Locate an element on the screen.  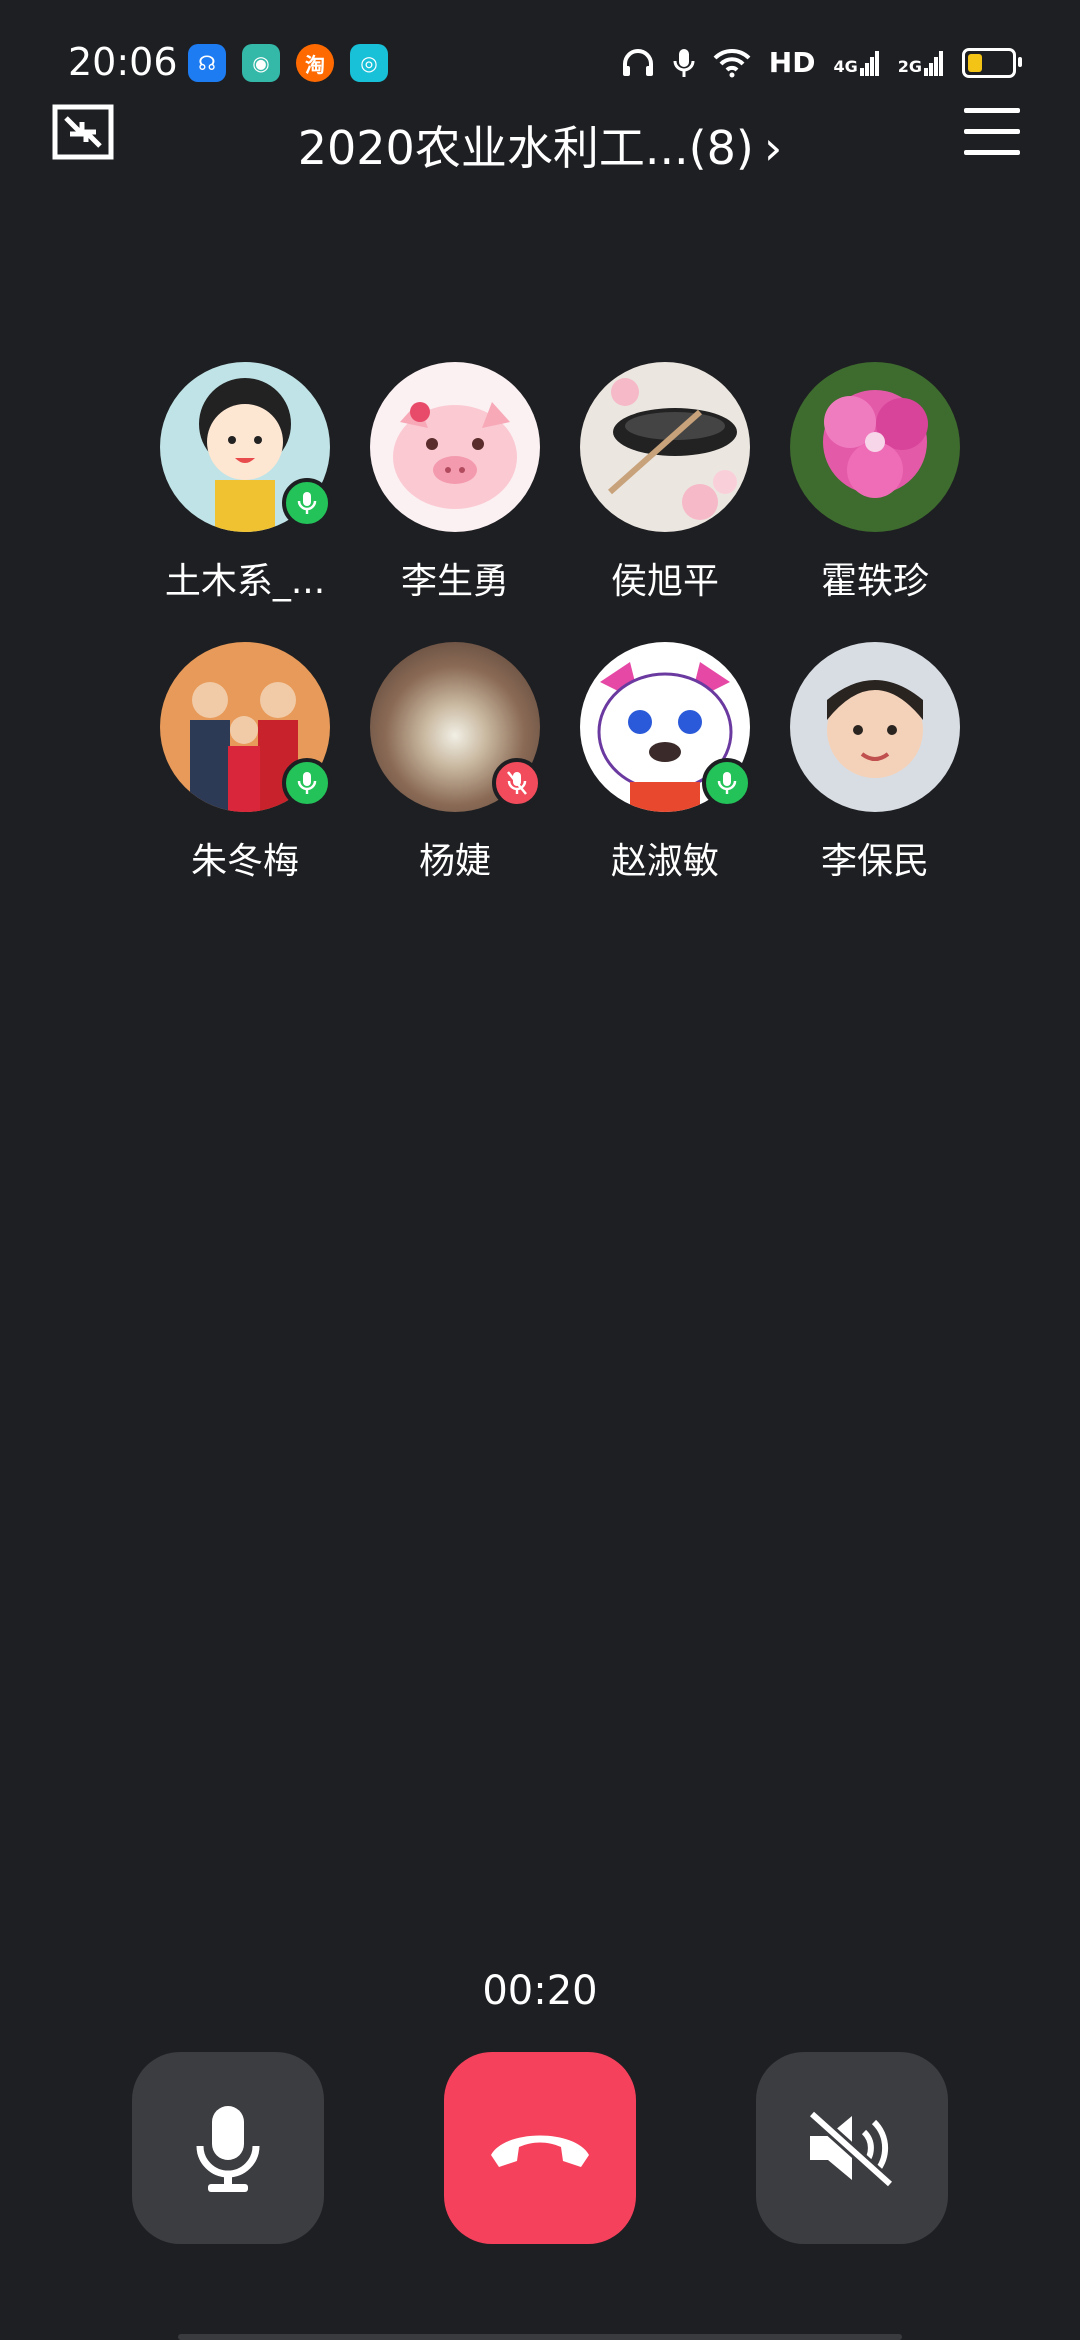
pig-avatar is located at coordinates (455, 447).